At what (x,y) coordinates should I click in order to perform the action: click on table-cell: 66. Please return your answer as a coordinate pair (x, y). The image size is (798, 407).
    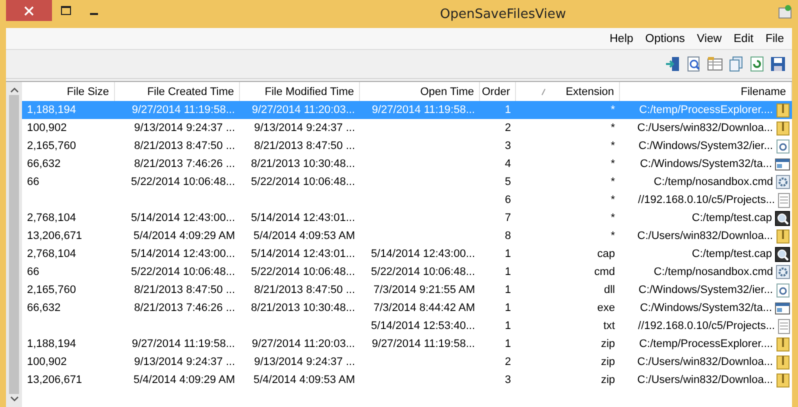
    Looking at the image, I should click on (33, 272).